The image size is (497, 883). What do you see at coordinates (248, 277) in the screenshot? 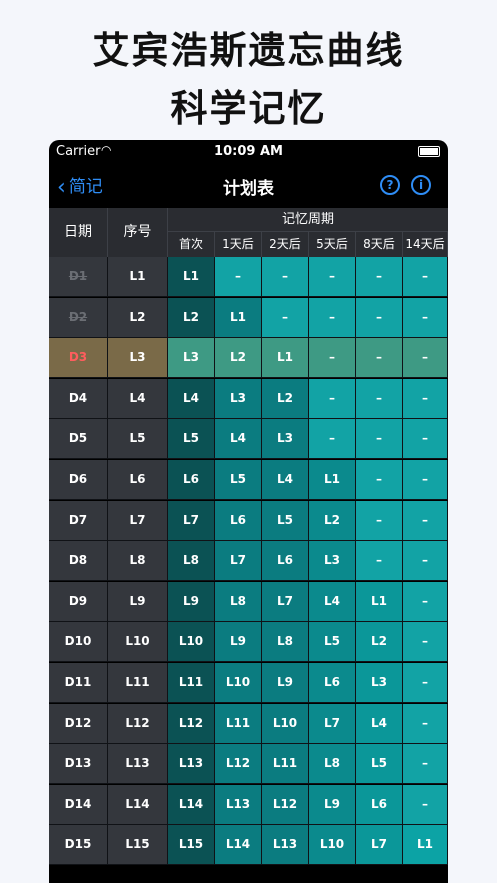
I see `table-row: D1 L1 L1– – – – –` at bounding box center [248, 277].